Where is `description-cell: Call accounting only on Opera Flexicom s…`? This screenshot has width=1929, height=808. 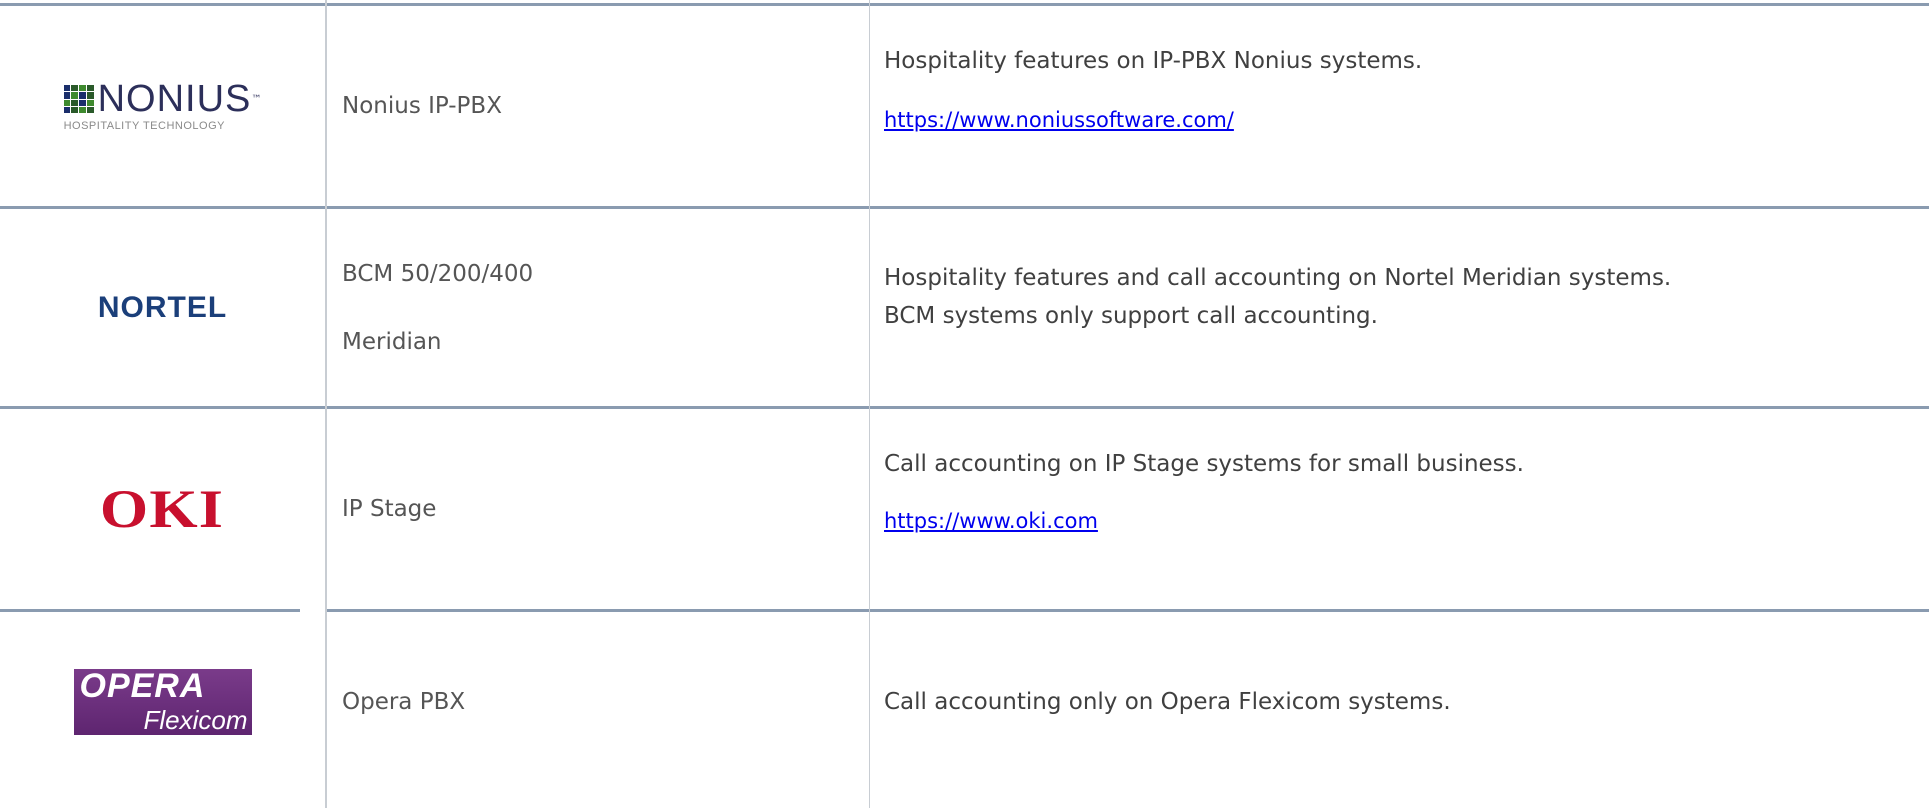
description-cell: Call accounting only on Opera Flexicom s… is located at coordinates (1399, 702).